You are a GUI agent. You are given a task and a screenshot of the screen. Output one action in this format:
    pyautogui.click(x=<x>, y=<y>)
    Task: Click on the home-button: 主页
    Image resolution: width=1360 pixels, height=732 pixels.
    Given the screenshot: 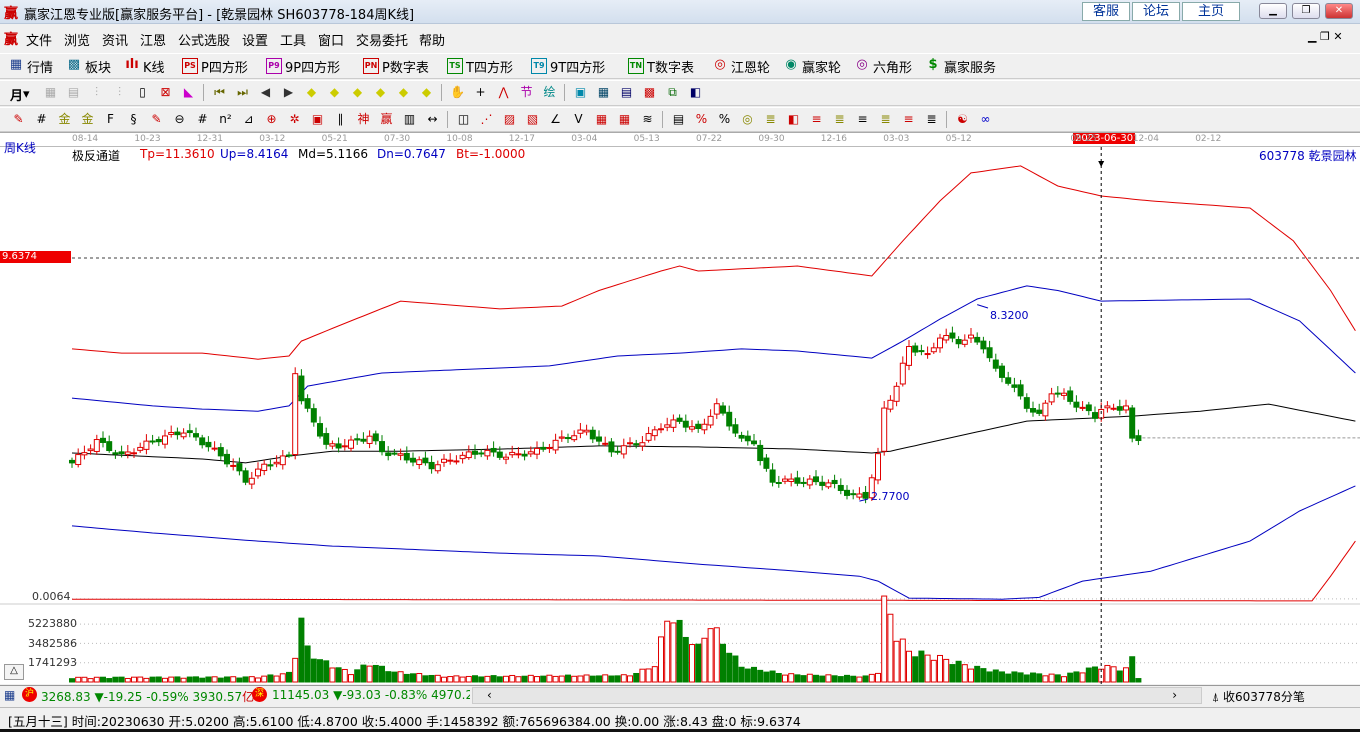 What is the action you would take?
    pyautogui.click(x=1211, y=11)
    